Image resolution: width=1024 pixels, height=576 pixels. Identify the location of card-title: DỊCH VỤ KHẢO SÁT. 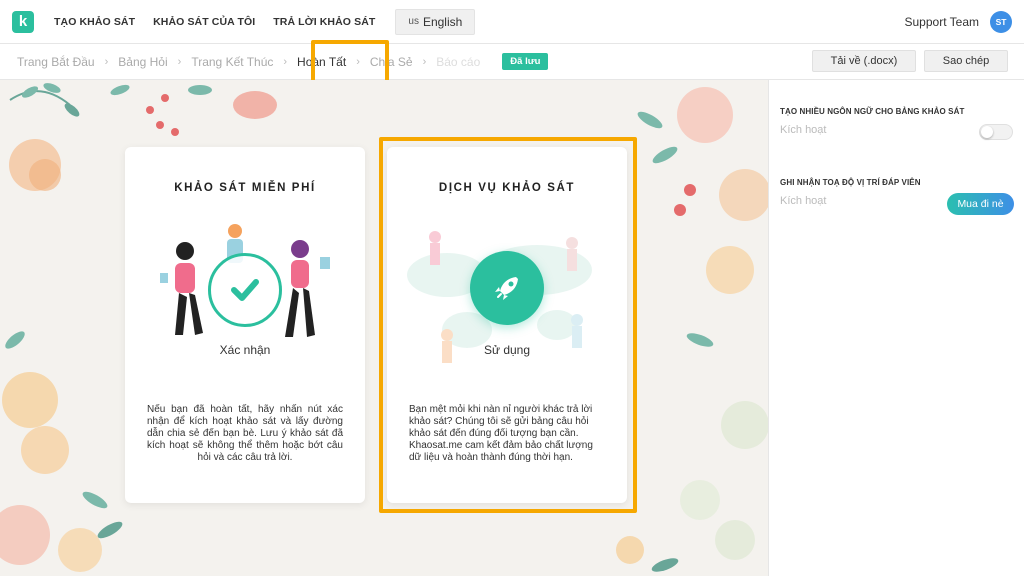
(507, 188).